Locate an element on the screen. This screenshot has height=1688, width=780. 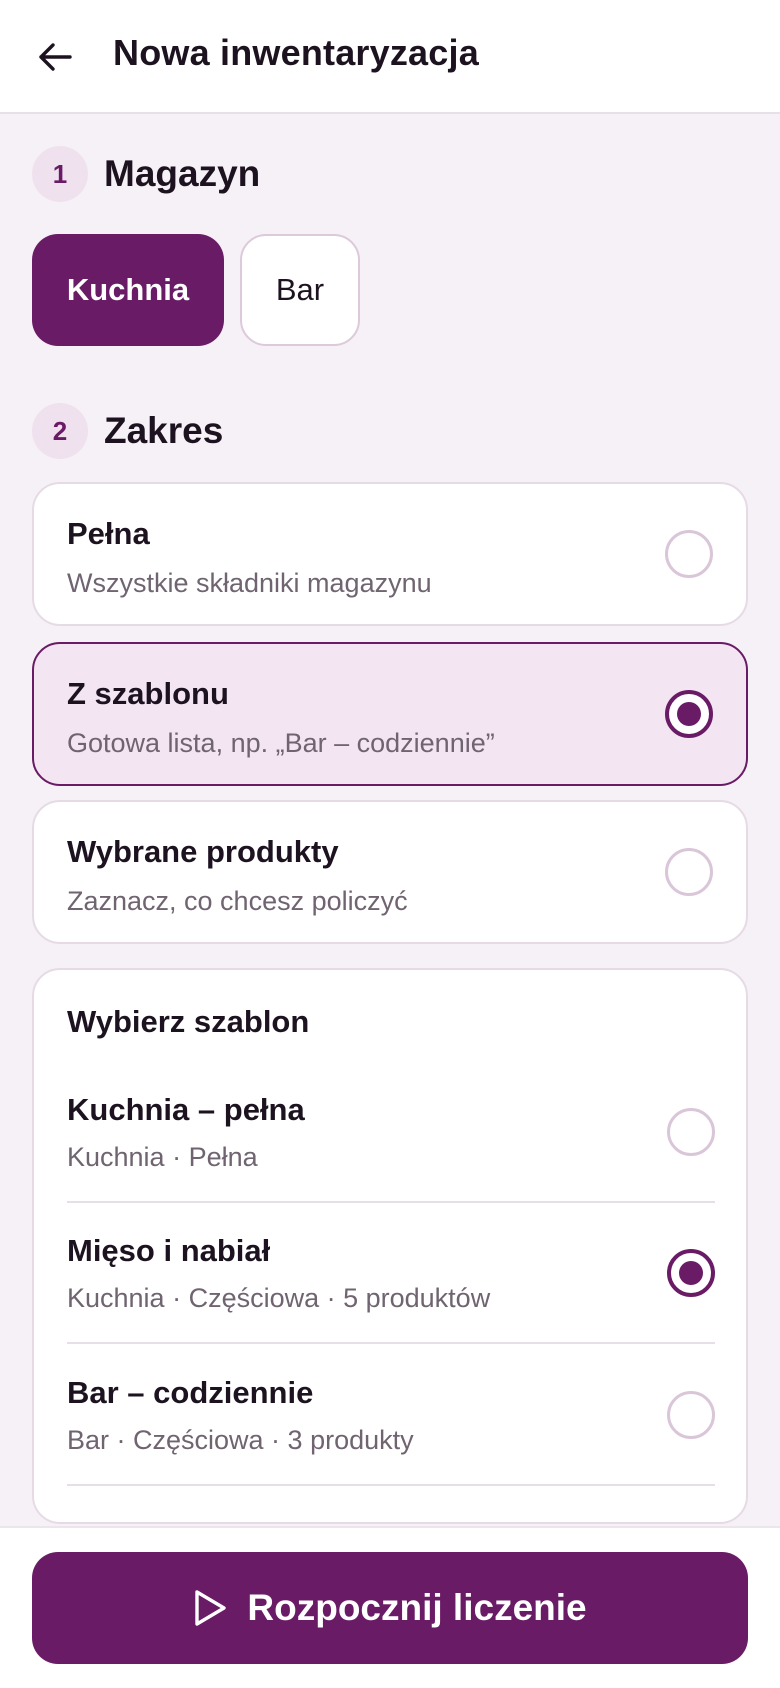
warehouse-chip-bar: Bar is located at coordinates (300, 290).